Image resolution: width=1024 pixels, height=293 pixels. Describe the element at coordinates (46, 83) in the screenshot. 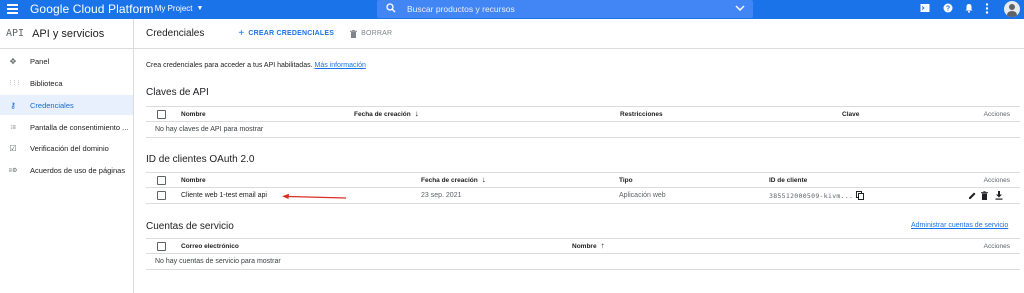

I see `sidebar-item-label: Biblioteca` at that location.